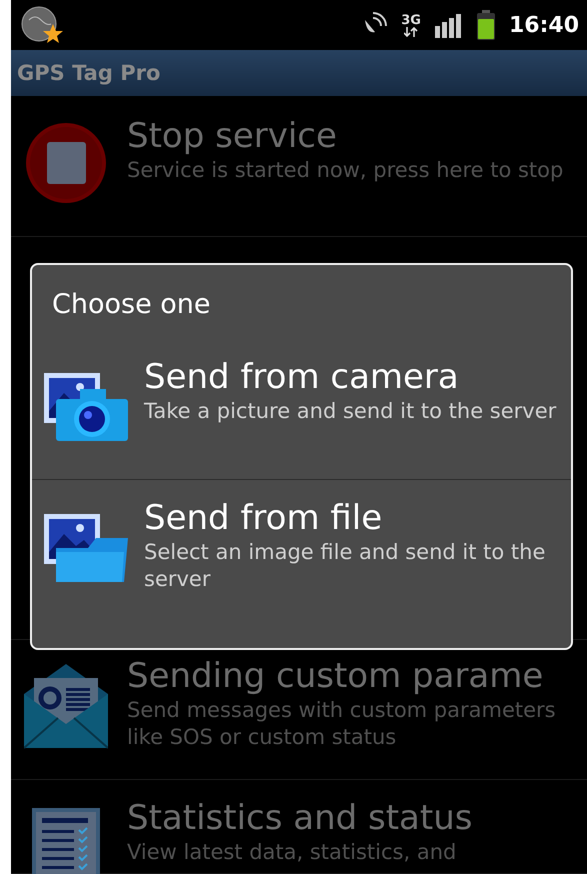 This screenshot has height=874, width=587. Describe the element at coordinates (350, 411) in the screenshot. I see `option-description: Take a picture and send it to the server` at that location.